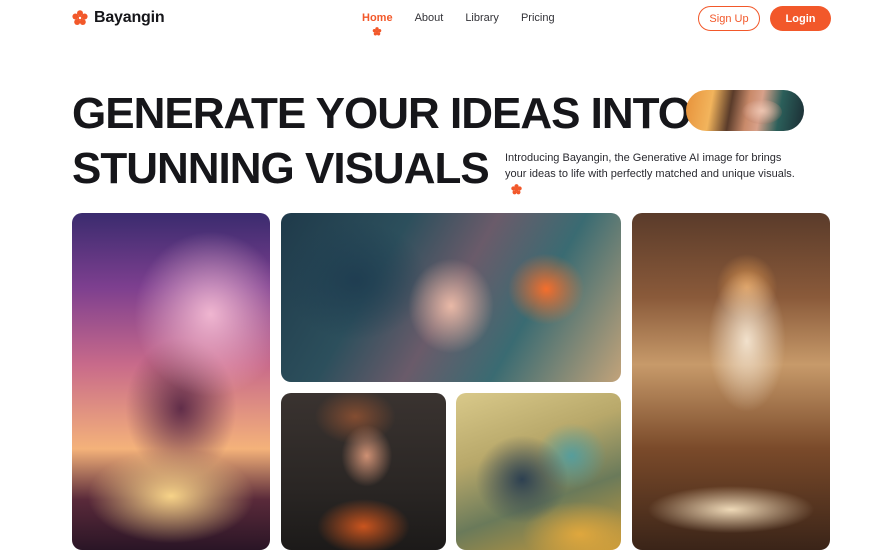 Image resolution: width=890 pixels, height=555 pixels. Describe the element at coordinates (281, 168) in the screenshot. I see `hero-heading-line-2: STUNNING VISUALS` at that location.